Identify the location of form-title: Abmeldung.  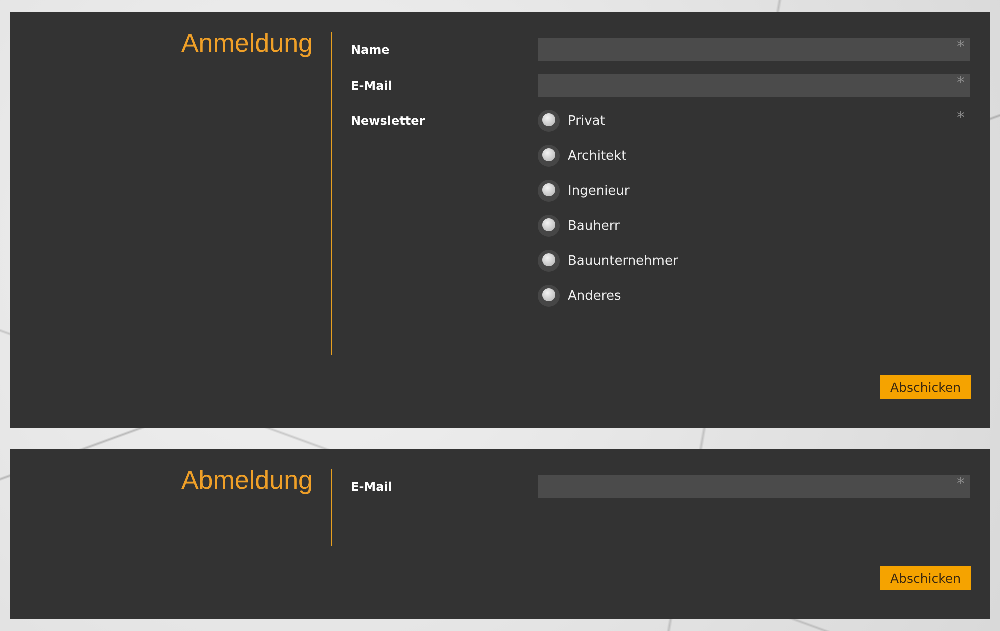
(247, 482).